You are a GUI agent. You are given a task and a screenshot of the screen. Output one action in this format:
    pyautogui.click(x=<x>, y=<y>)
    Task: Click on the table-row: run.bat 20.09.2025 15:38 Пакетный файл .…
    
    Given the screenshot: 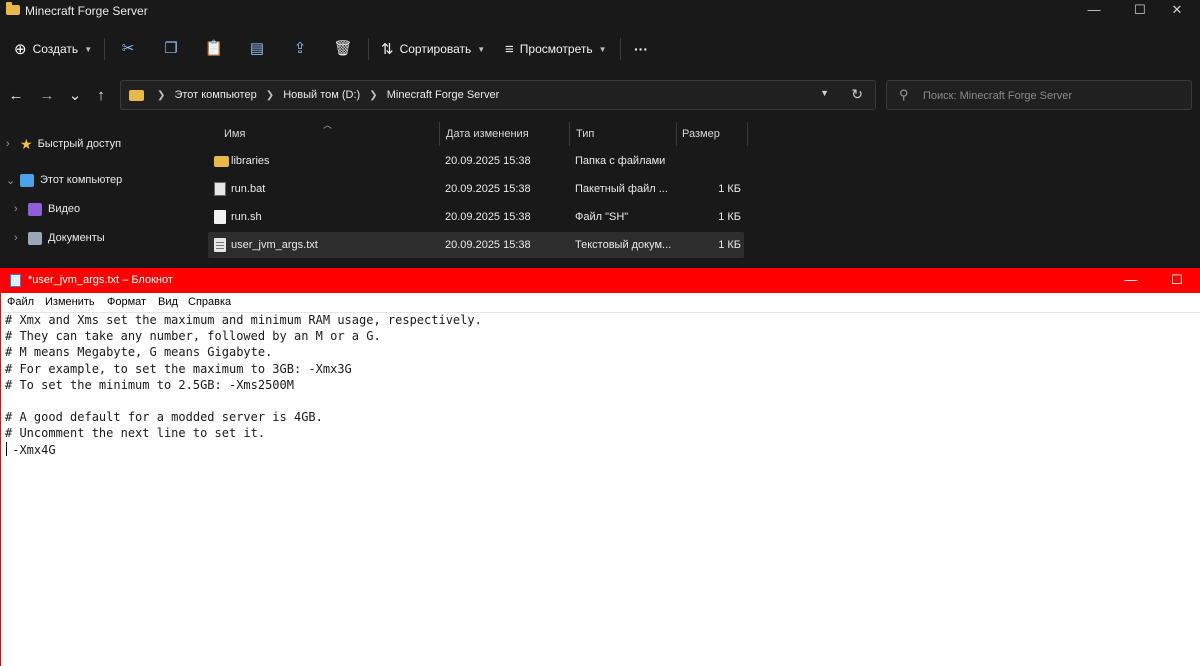 What is the action you would take?
    pyautogui.click(x=476, y=189)
    